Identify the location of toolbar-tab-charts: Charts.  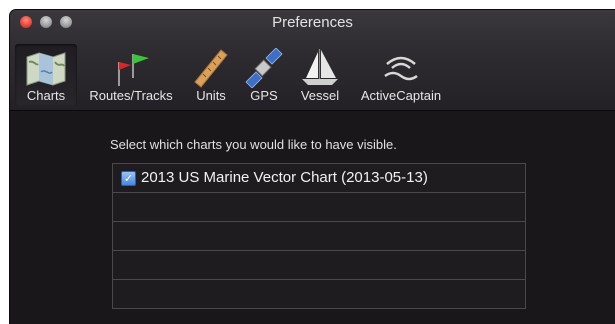
(46, 75).